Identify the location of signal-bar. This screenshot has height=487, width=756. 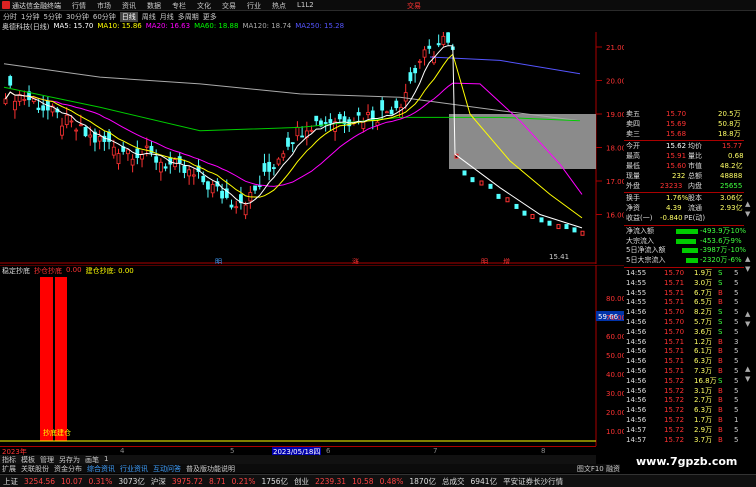
(61, 359).